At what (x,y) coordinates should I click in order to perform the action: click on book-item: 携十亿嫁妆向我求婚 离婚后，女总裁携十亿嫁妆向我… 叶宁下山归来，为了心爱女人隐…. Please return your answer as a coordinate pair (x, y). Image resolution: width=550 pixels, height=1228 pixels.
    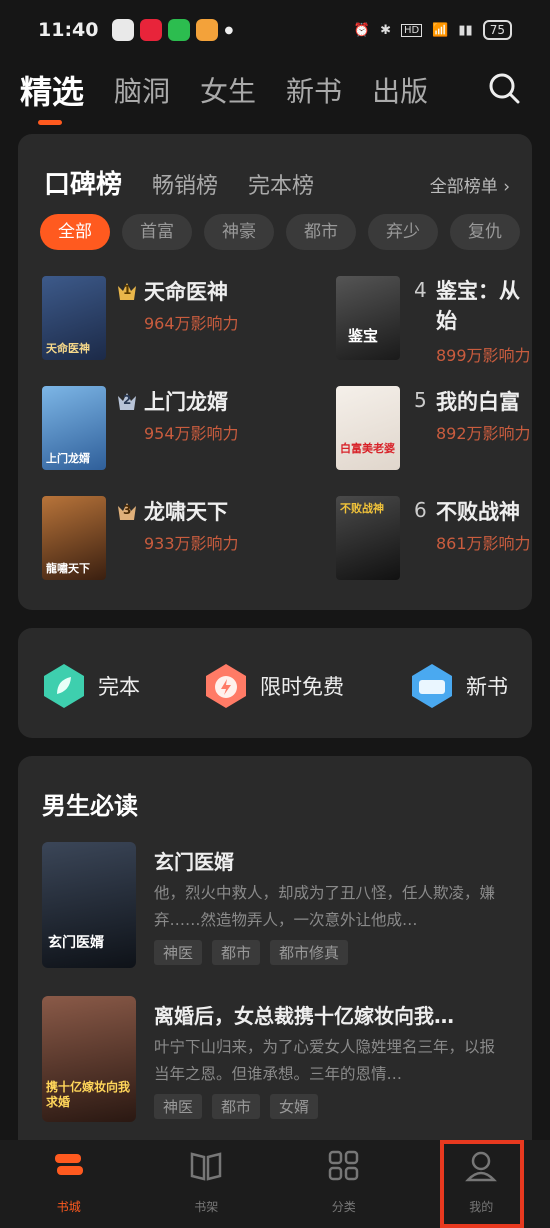
    Looking at the image, I should click on (277, 1059).